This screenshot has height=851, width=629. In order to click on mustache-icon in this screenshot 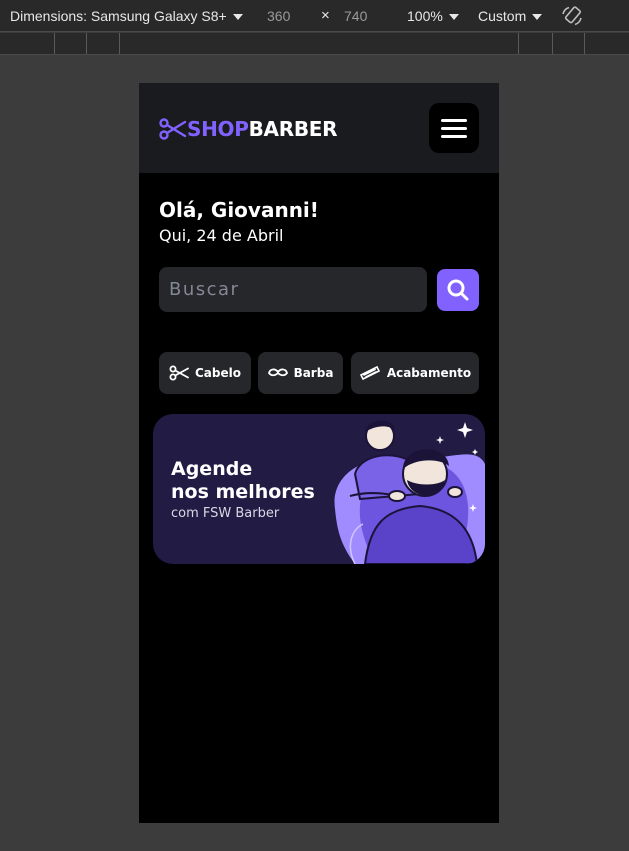, I will do `click(277, 372)`.